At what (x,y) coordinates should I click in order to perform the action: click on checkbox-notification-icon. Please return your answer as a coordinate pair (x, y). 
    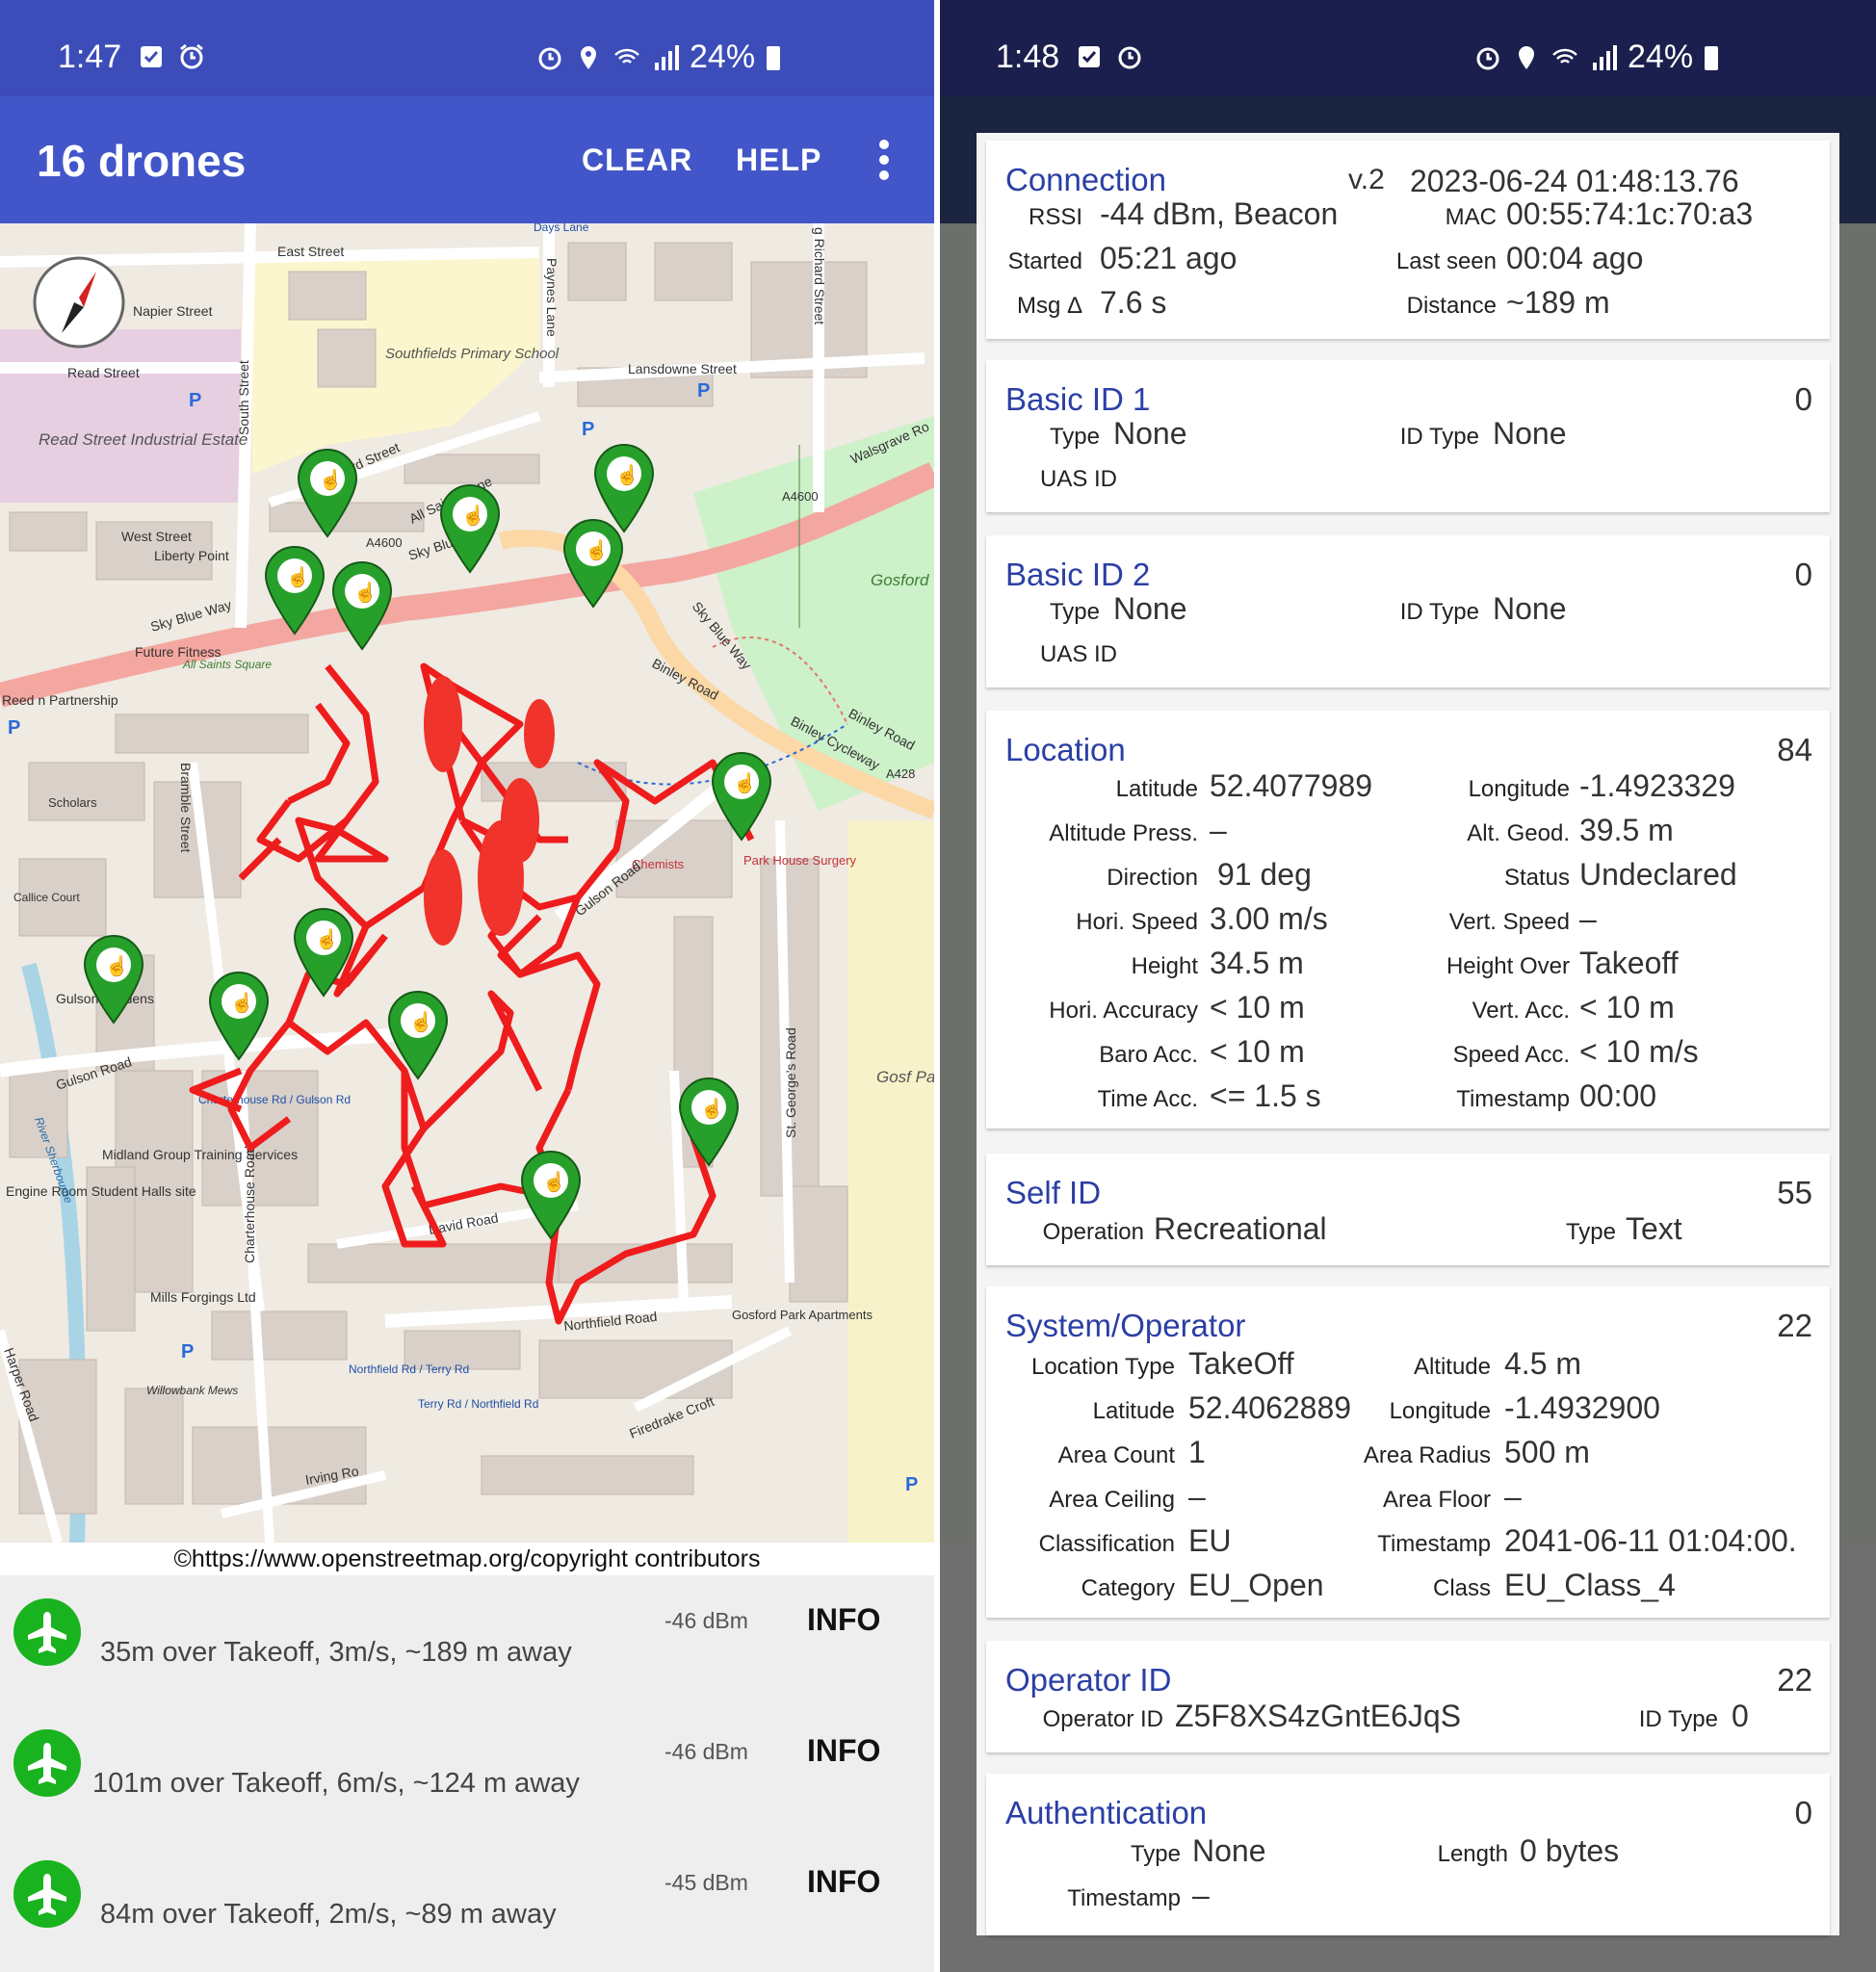
    Looking at the image, I should click on (152, 56).